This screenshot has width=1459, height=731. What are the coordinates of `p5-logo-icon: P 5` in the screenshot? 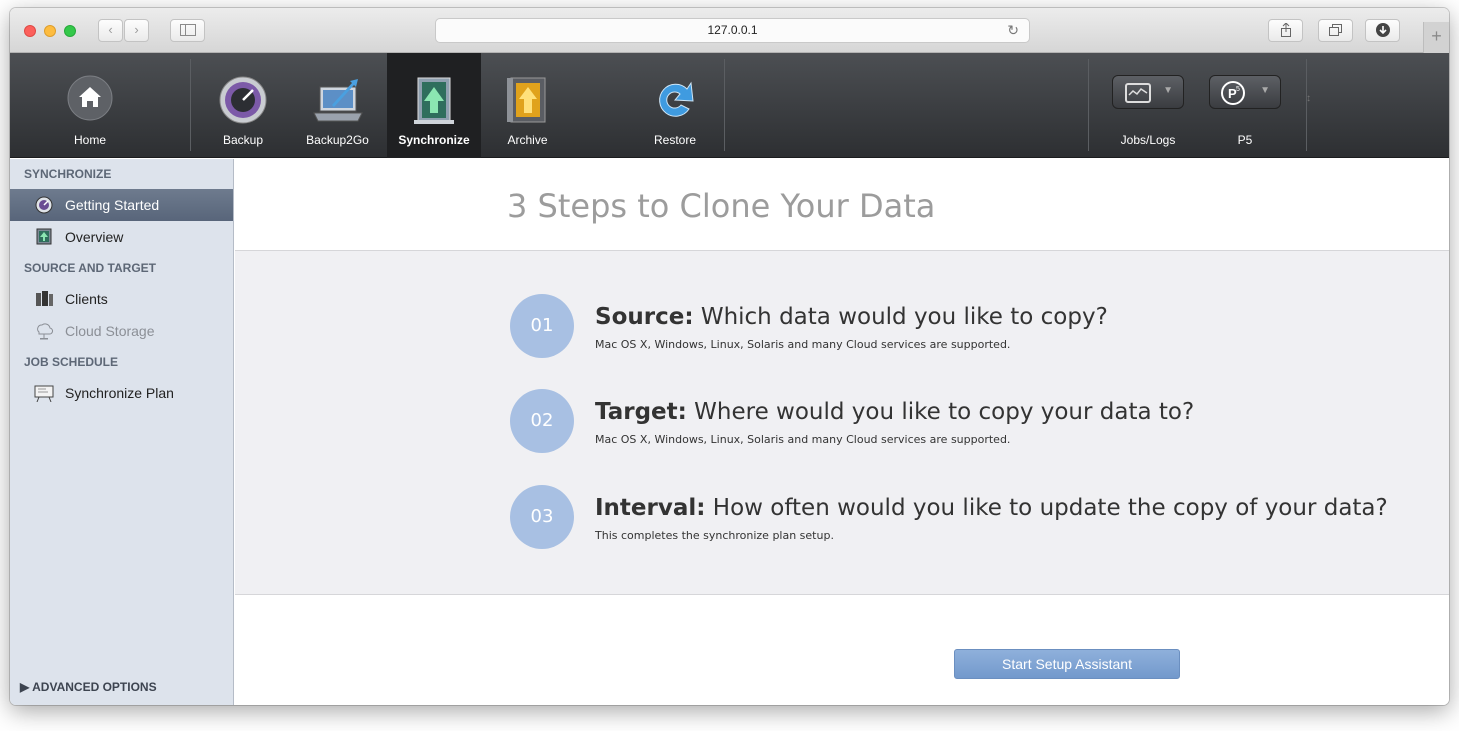 It's located at (1233, 93).